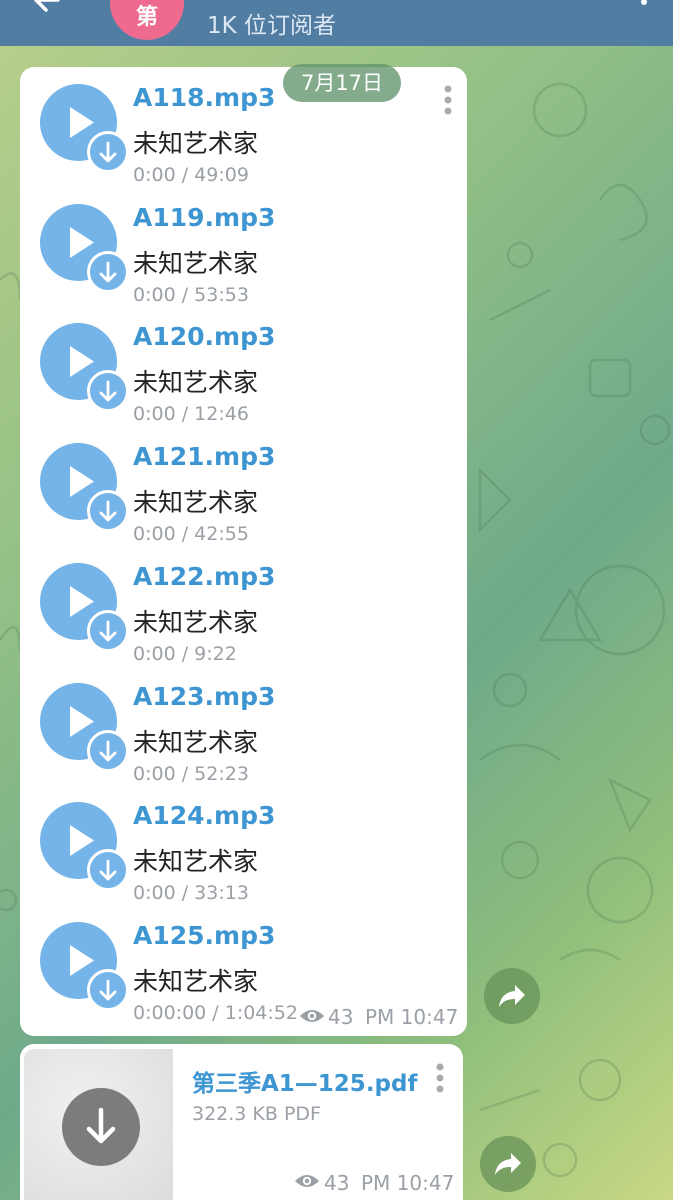  Describe the element at coordinates (191, 773) in the screenshot. I see `track-duration: 0:00 / 52:23` at that location.